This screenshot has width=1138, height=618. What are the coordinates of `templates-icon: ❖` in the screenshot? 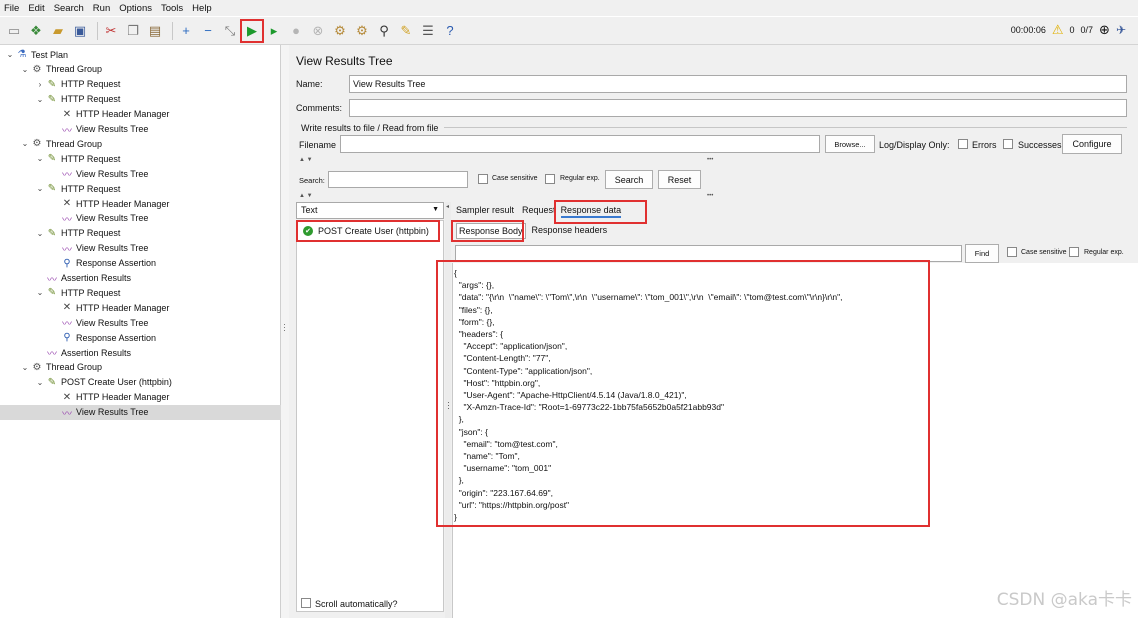 It's located at (36, 31).